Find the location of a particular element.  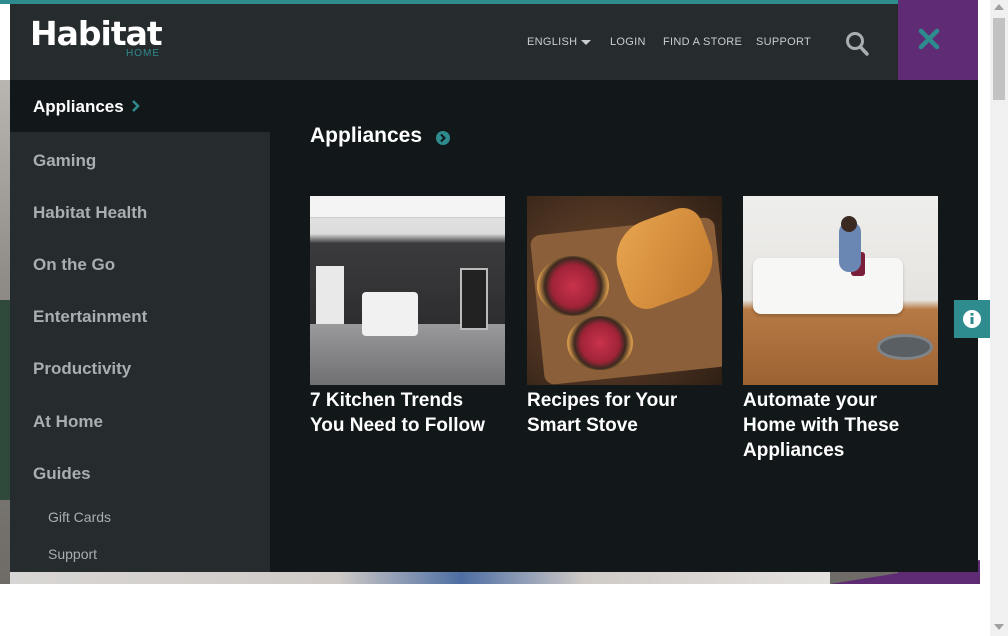

language-selector: ENGLISH is located at coordinates (559, 42).